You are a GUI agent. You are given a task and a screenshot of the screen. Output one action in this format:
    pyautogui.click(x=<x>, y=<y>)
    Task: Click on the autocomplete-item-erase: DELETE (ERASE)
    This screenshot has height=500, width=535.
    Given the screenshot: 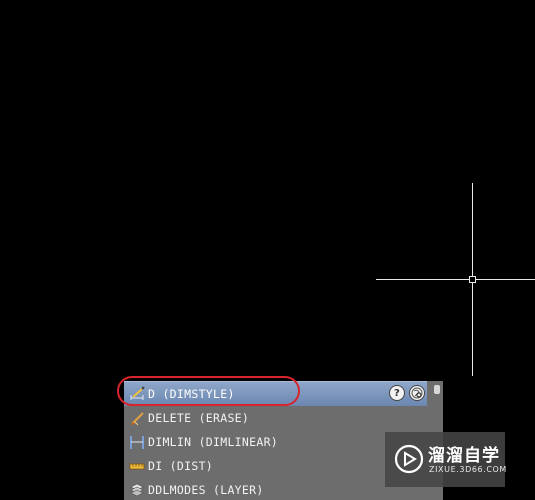 What is the action you would take?
    pyautogui.click(x=275, y=418)
    